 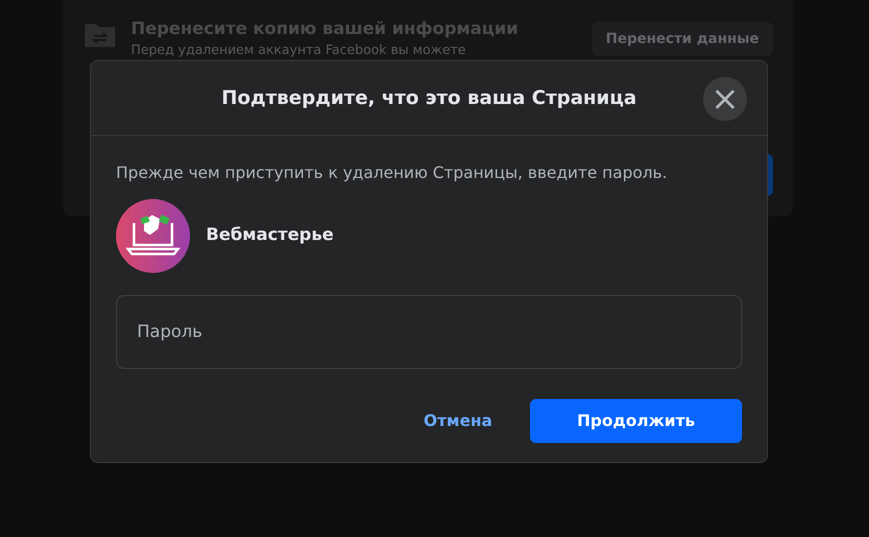 I want to click on transfer-button: Перенести данные, so click(x=682, y=39).